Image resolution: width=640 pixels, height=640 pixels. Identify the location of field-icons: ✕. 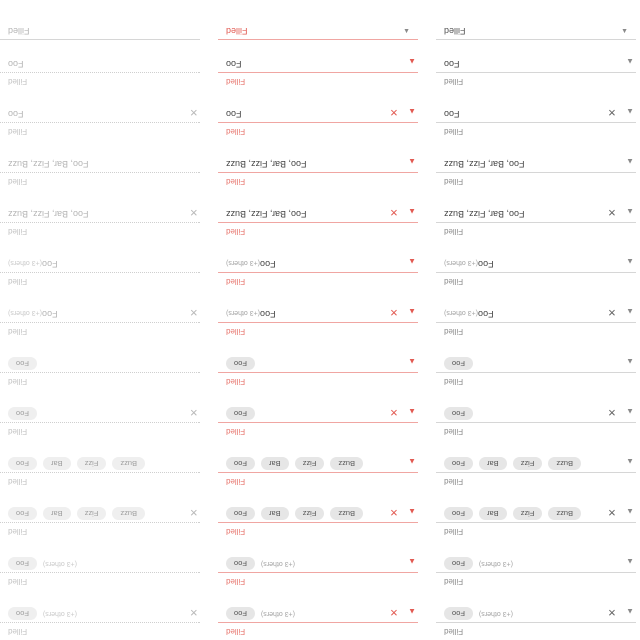
(194, 411).